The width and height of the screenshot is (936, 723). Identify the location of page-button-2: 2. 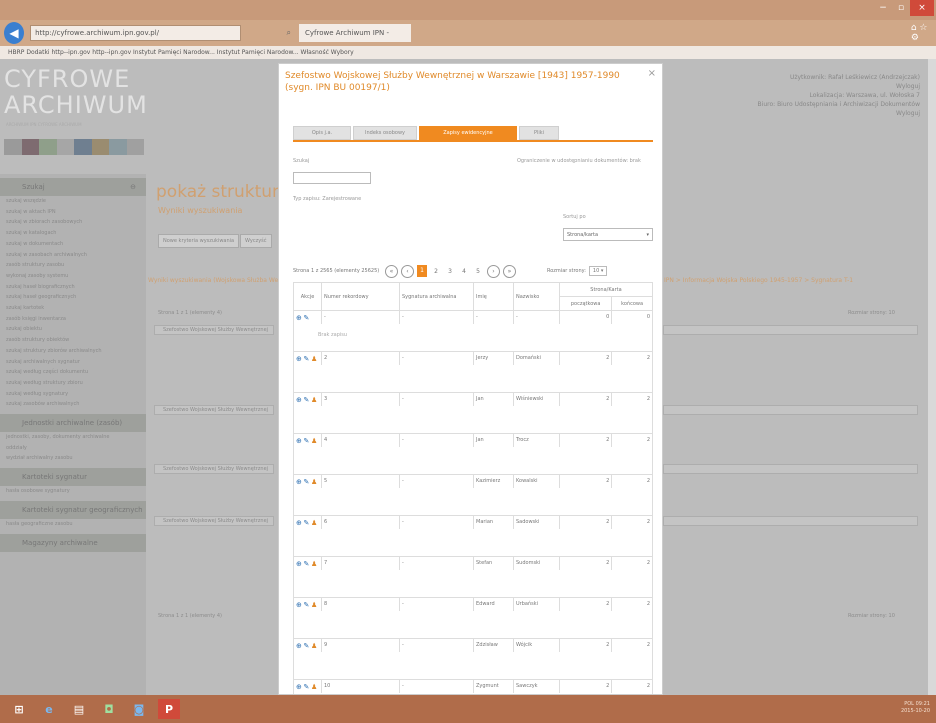
(436, 271).